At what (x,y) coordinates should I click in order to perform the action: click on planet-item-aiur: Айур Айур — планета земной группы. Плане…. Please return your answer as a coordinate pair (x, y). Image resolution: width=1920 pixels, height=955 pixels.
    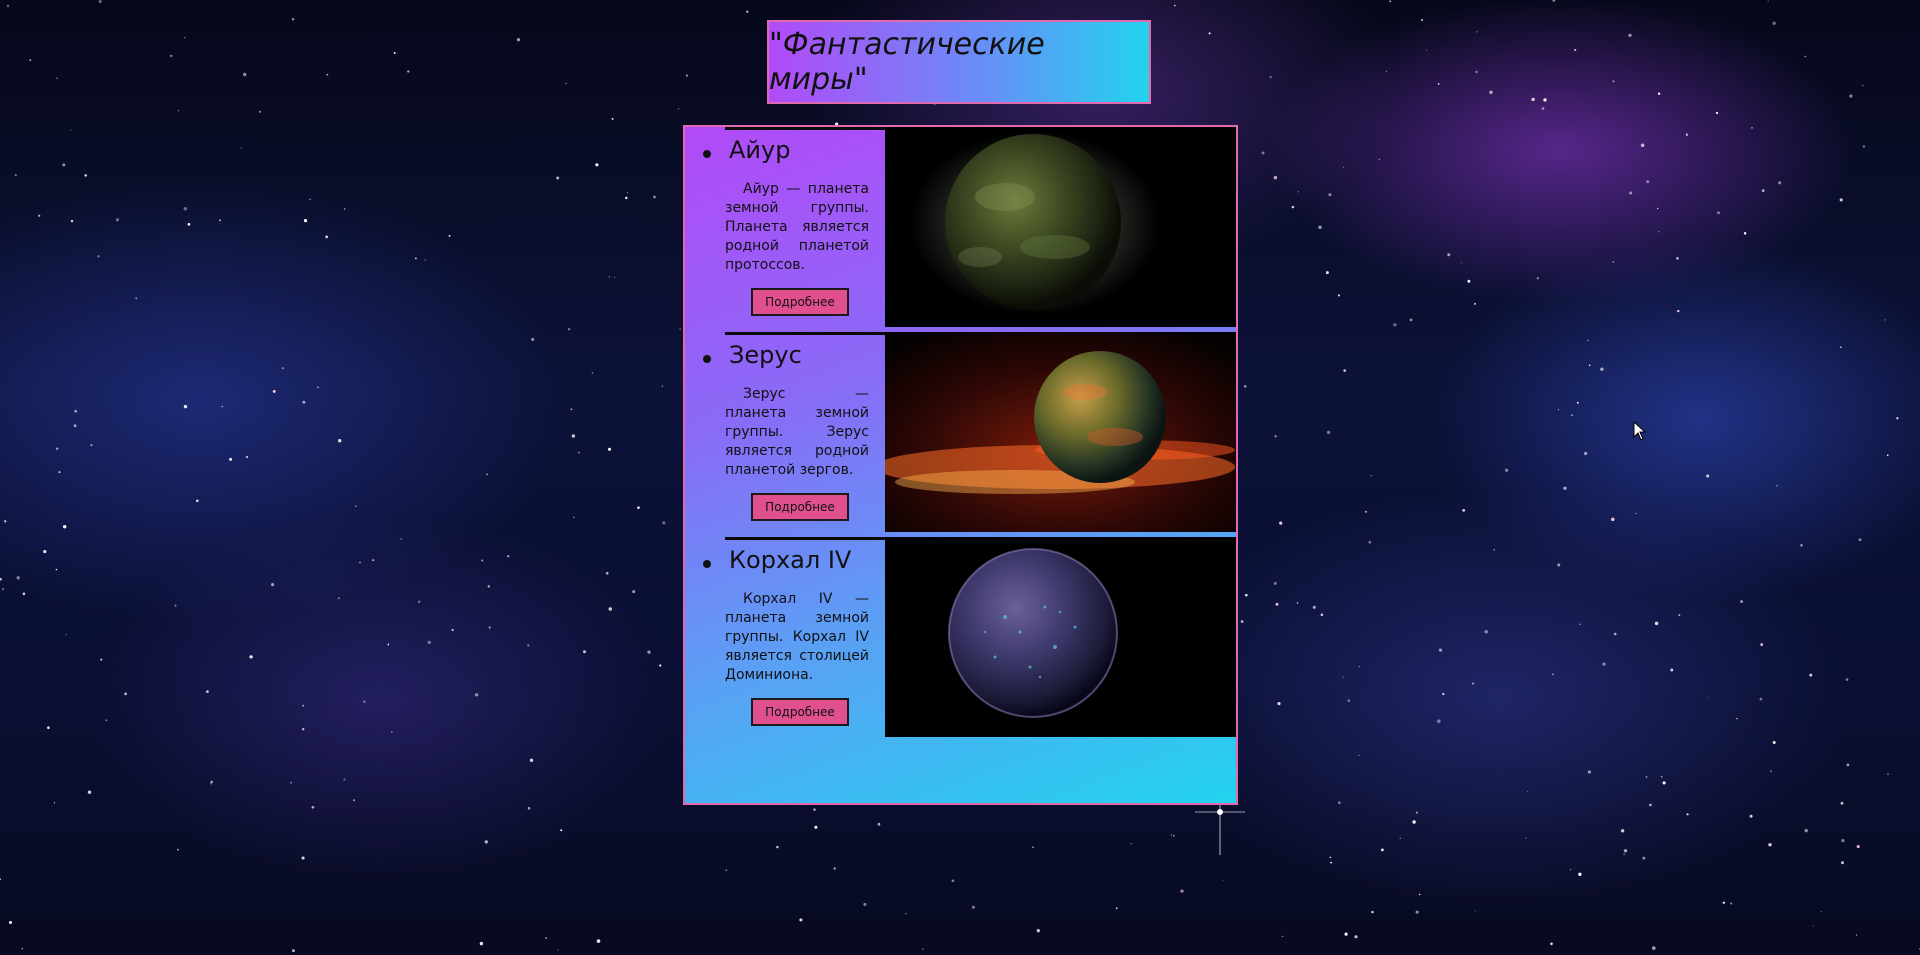
    Looking at the image, I should click on (969, 227).